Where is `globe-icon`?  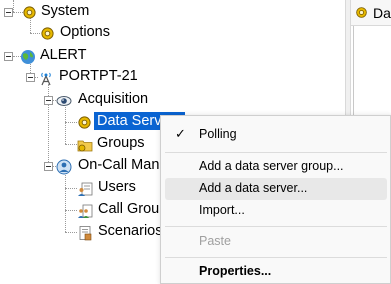 globe-icon is located at coordinates (27, 56).